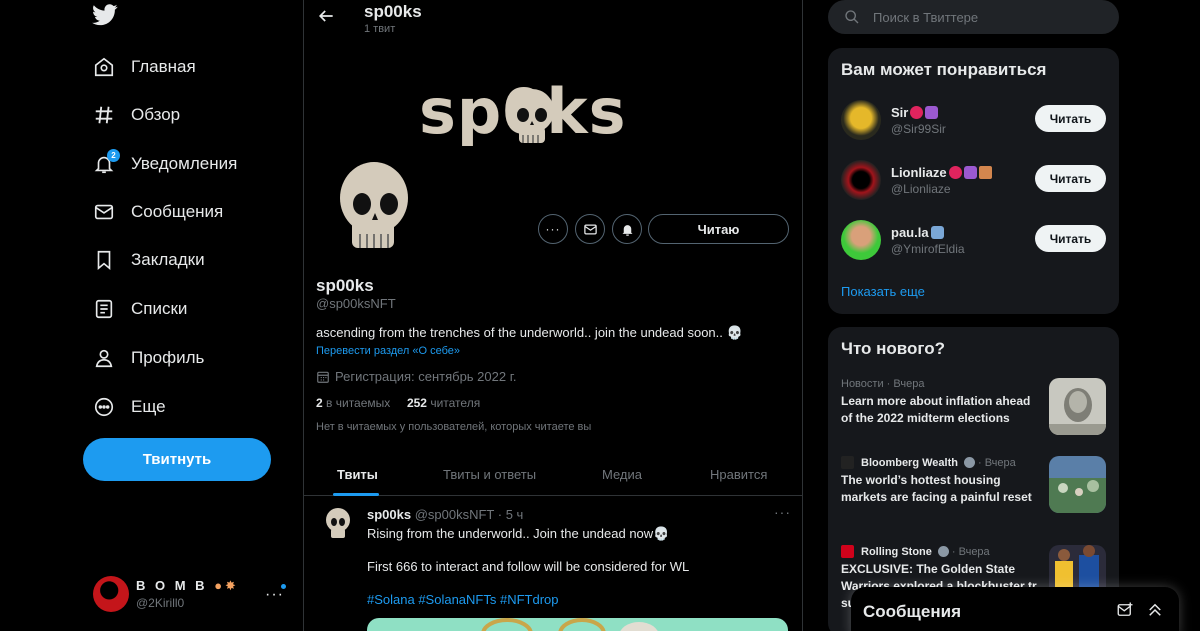  Describe the element at coordinates (283, 586) in the screenshot. I see `unread-dot` at that location.